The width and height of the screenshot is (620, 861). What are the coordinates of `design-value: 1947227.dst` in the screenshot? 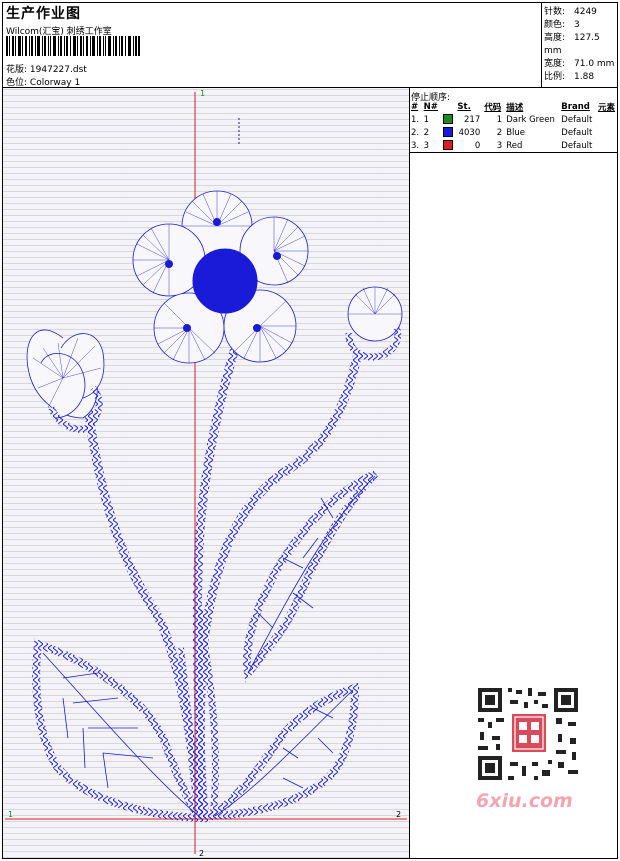 It's located at (58, 70).